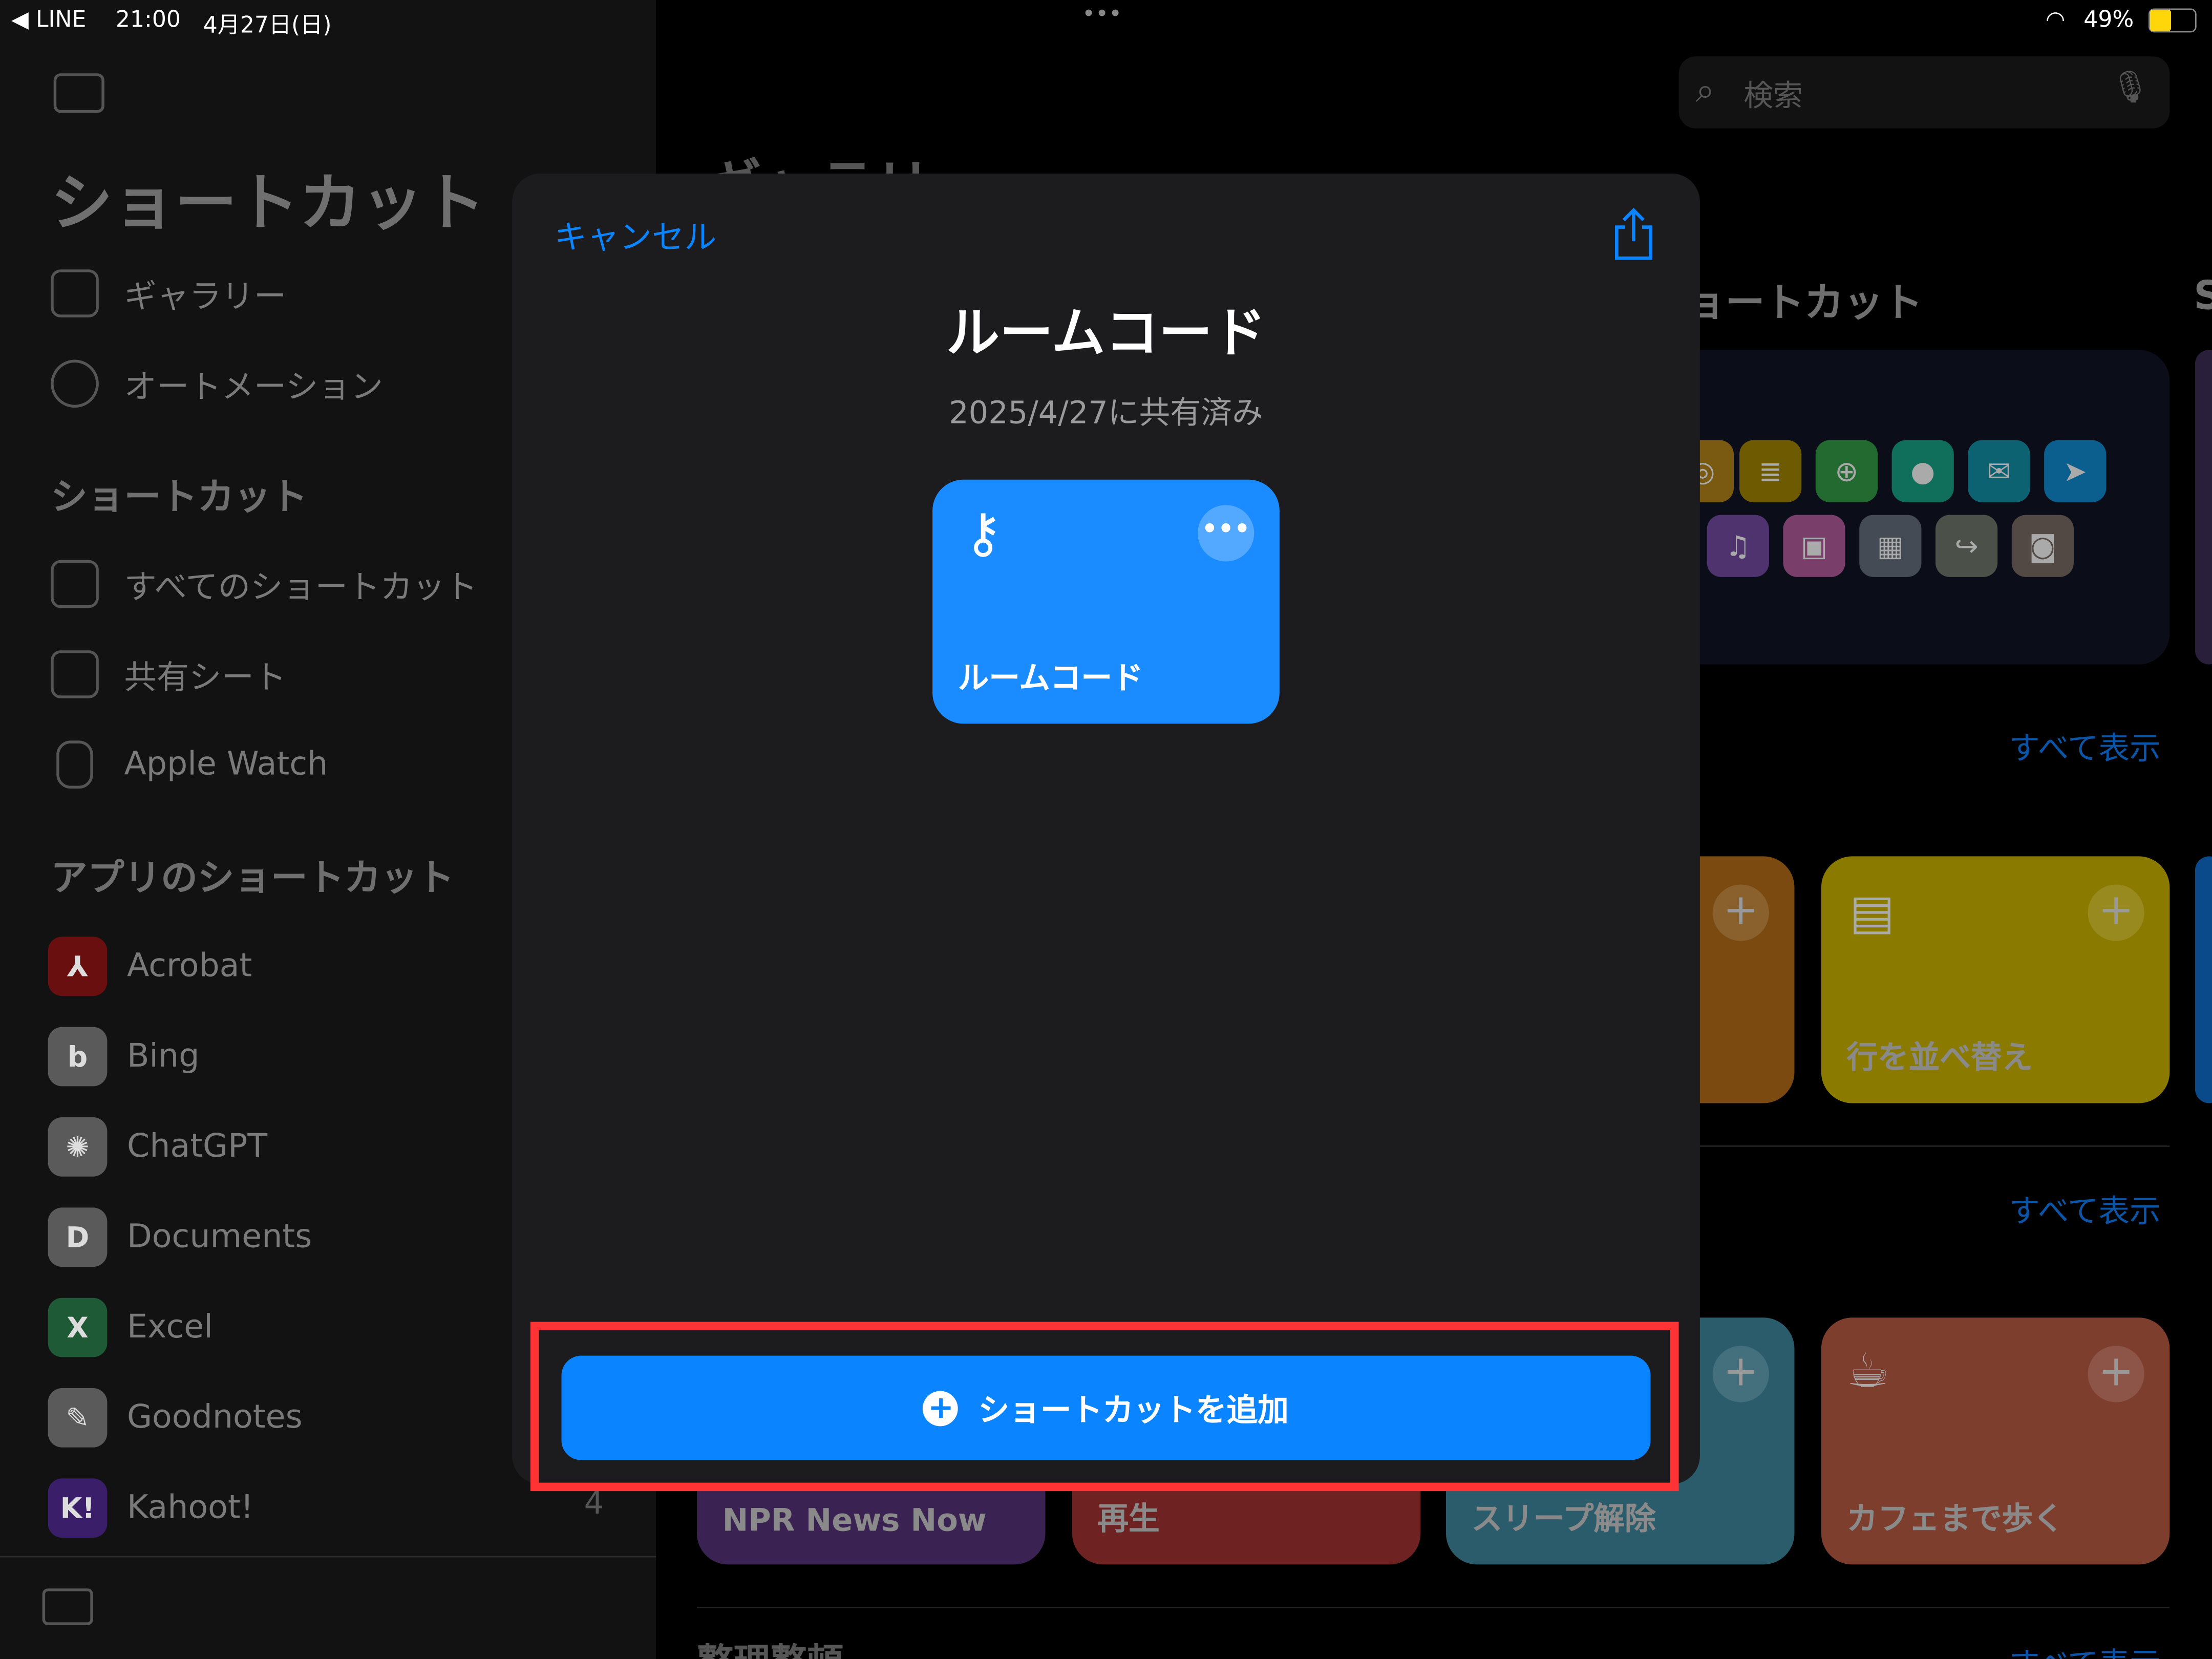 The image size is (2212, 1659). Describe the element at coordinates (1923, 471) in the screenshot. I see `message-icon: ●` at that location.